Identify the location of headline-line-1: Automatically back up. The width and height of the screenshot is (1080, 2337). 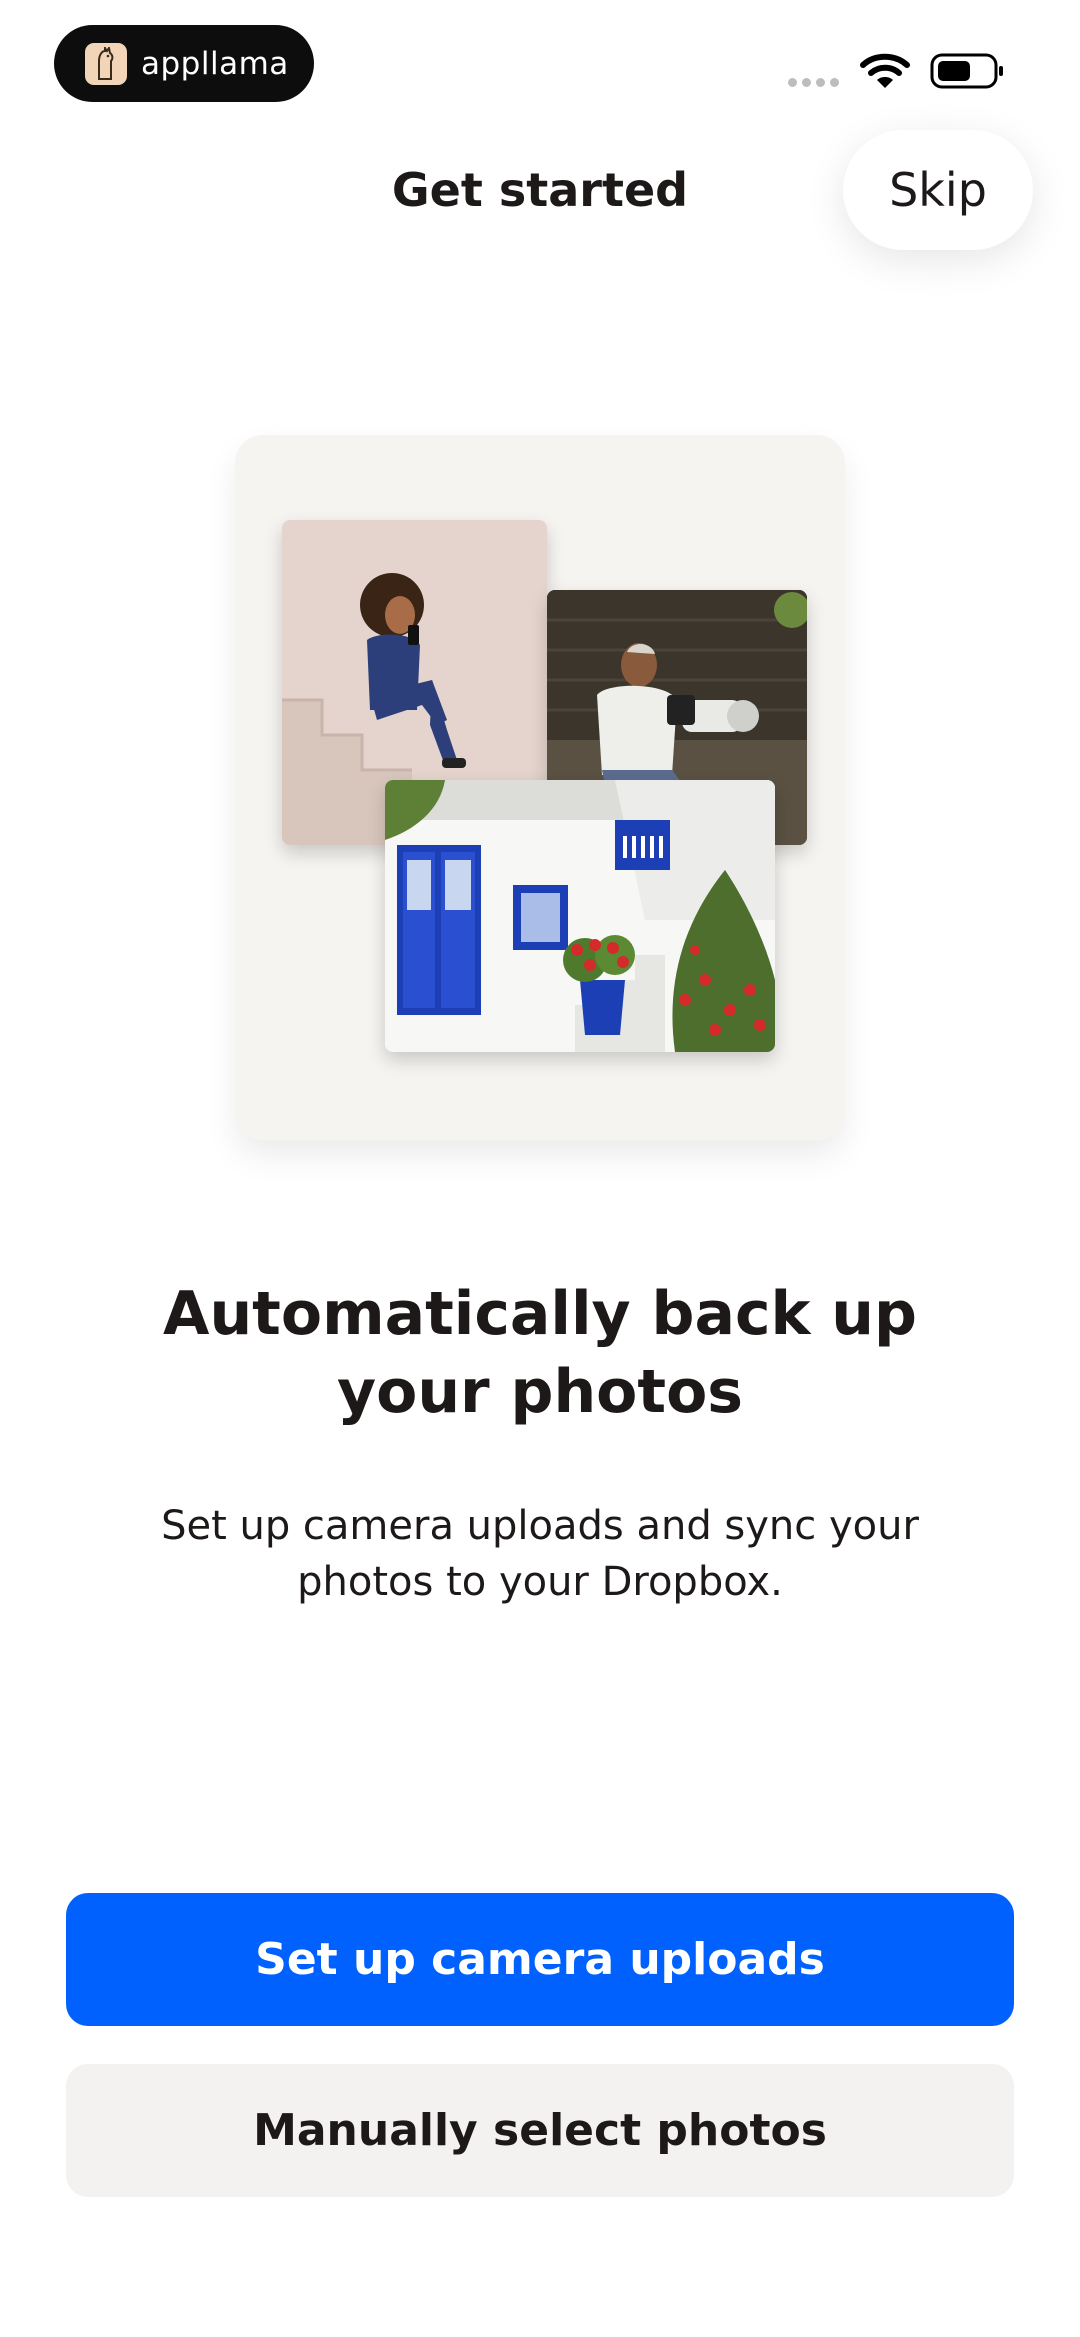
(540, 1314).